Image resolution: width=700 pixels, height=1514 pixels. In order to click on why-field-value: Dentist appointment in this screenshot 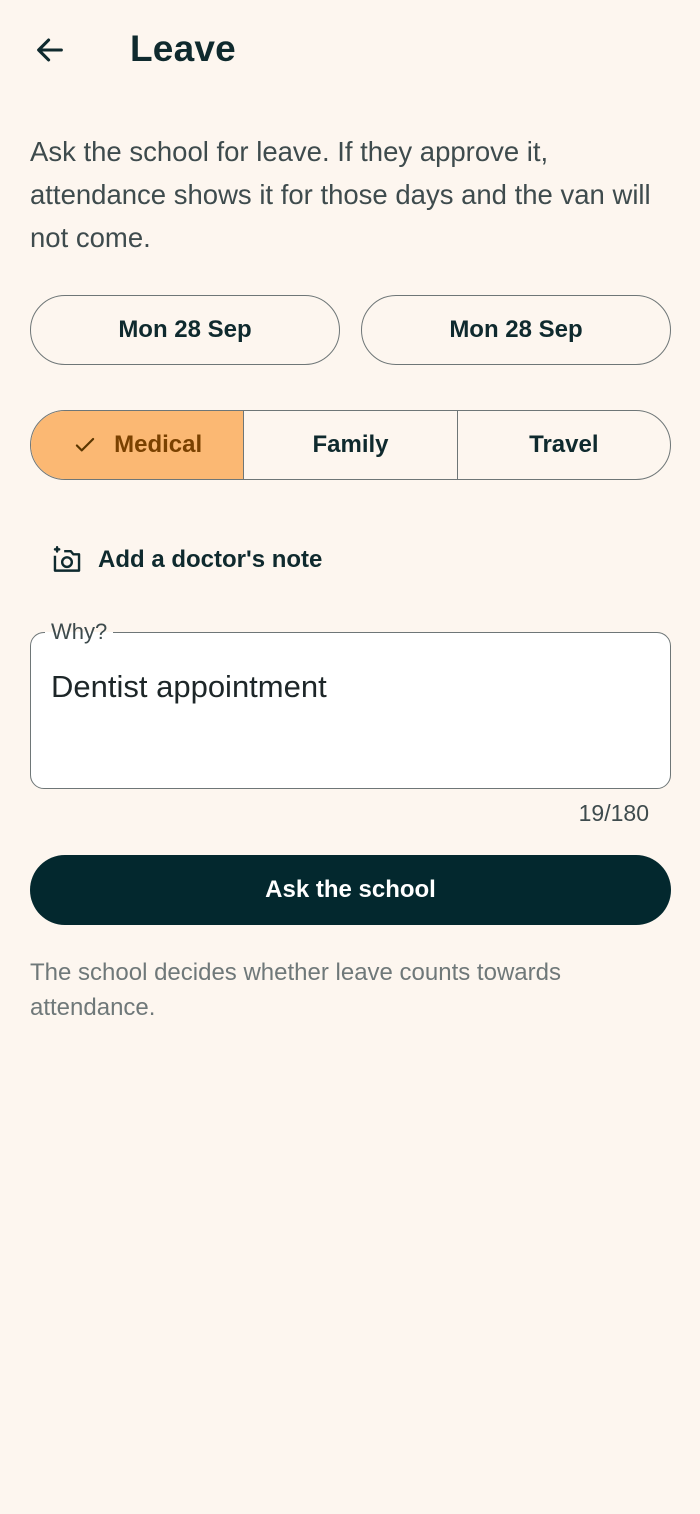, I will do `click(189, 687)`.